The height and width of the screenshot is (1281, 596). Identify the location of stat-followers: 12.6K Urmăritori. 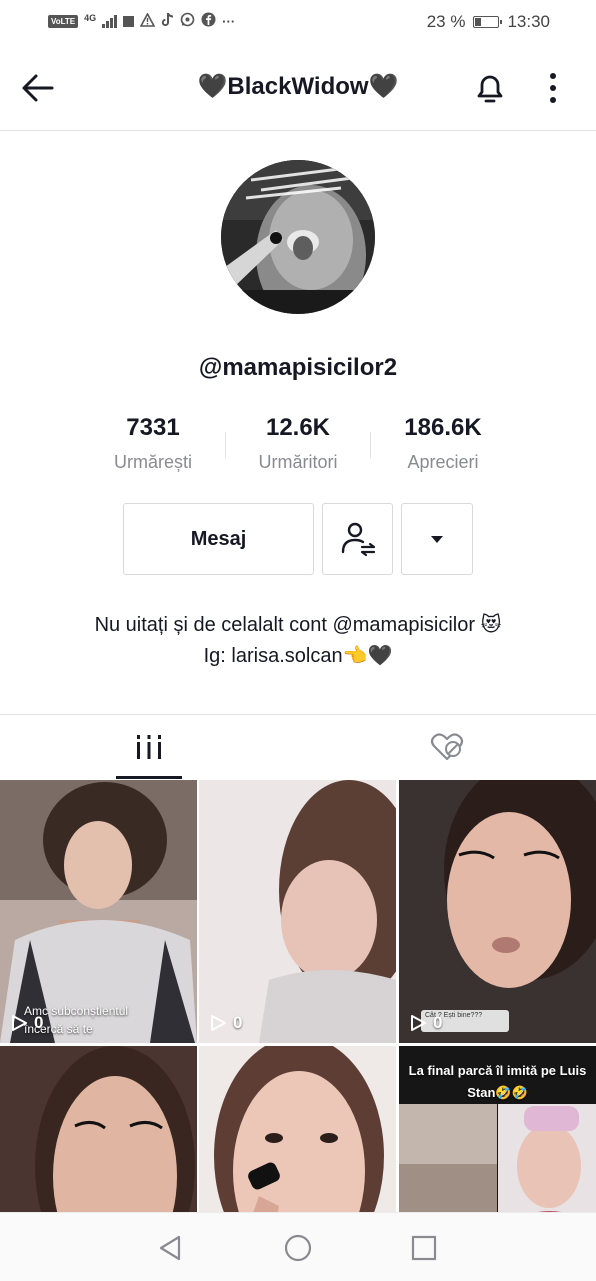
(298, 443).